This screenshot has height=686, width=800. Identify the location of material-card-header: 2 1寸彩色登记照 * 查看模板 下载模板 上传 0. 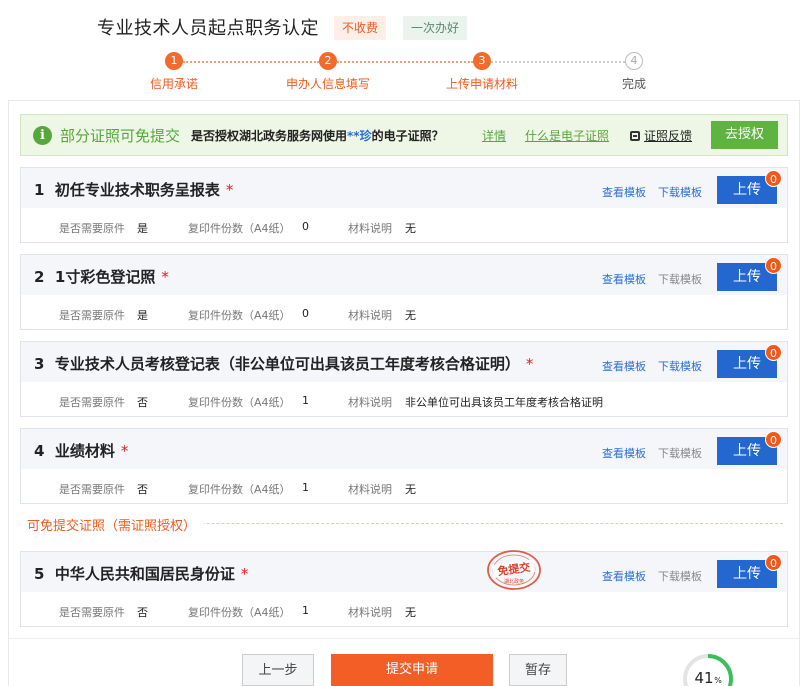
(404, 275).